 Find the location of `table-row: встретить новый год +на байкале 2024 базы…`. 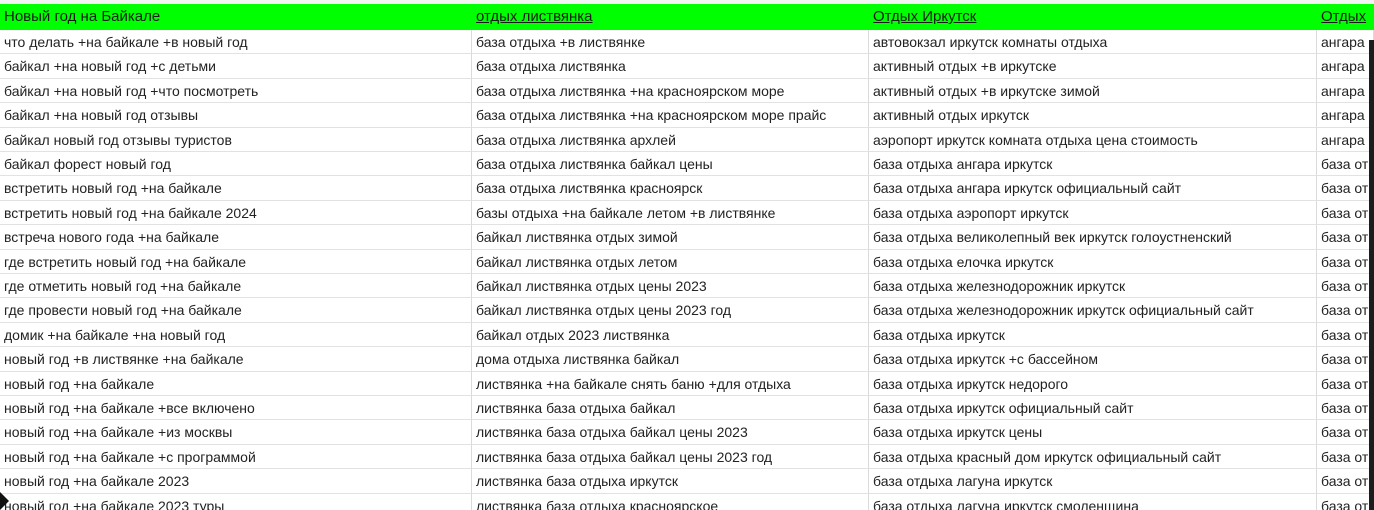

table-row: встретить новый год +на байкале 2024 базы… is located at coordinates (687, 213).